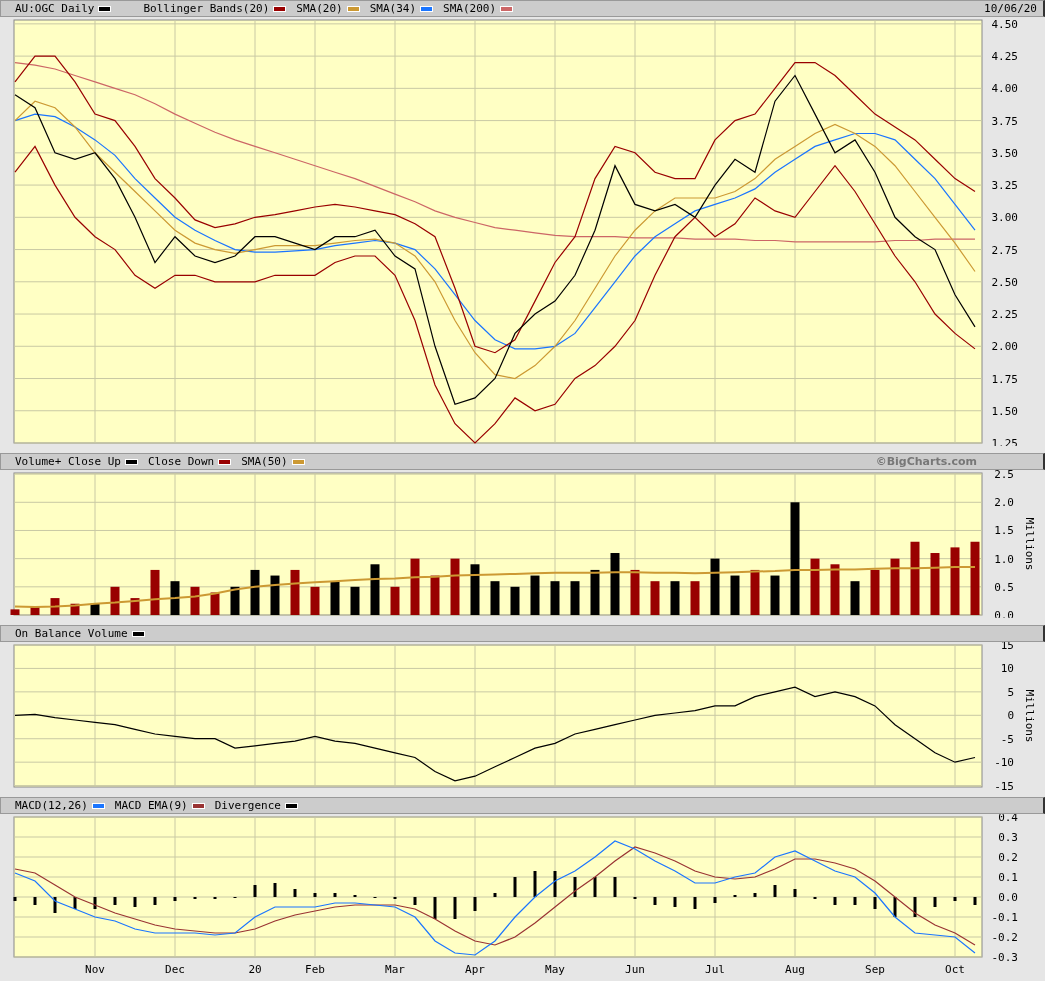  I want to click on legend-label: Volume+ Close Up, so click(68, 461).